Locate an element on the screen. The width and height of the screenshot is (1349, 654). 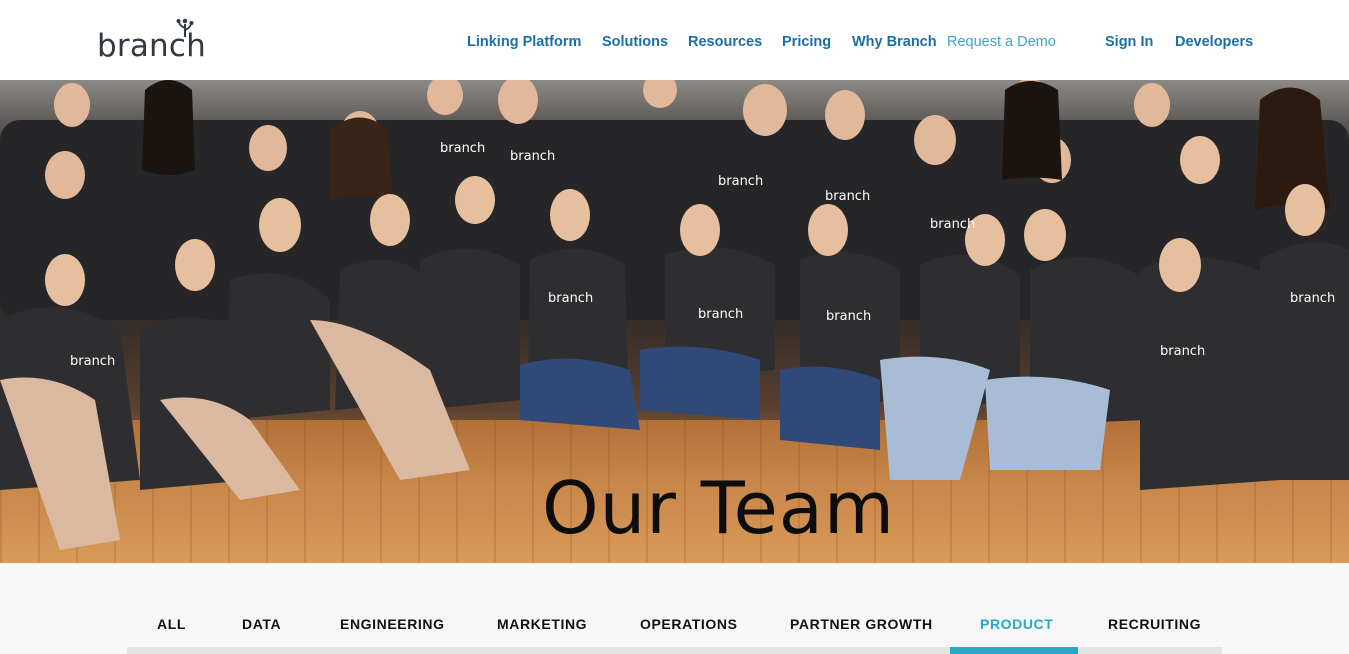
nav-pricing: Pricing is located at coordinates (806, 42).